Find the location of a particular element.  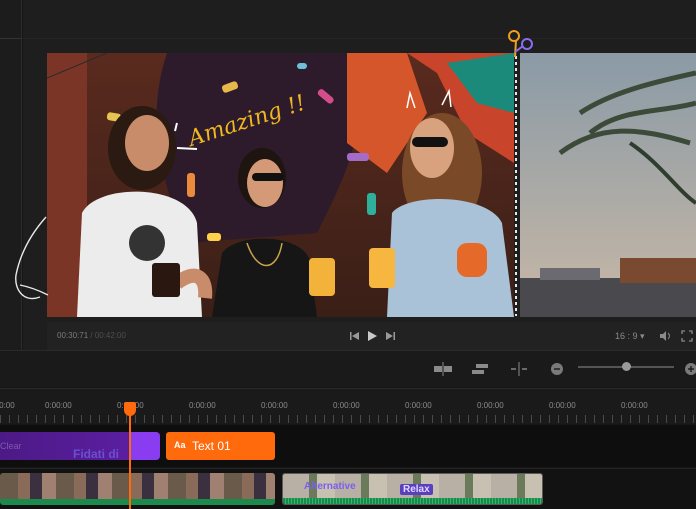

zoom-out-icon is located at coordinates (557, 369).